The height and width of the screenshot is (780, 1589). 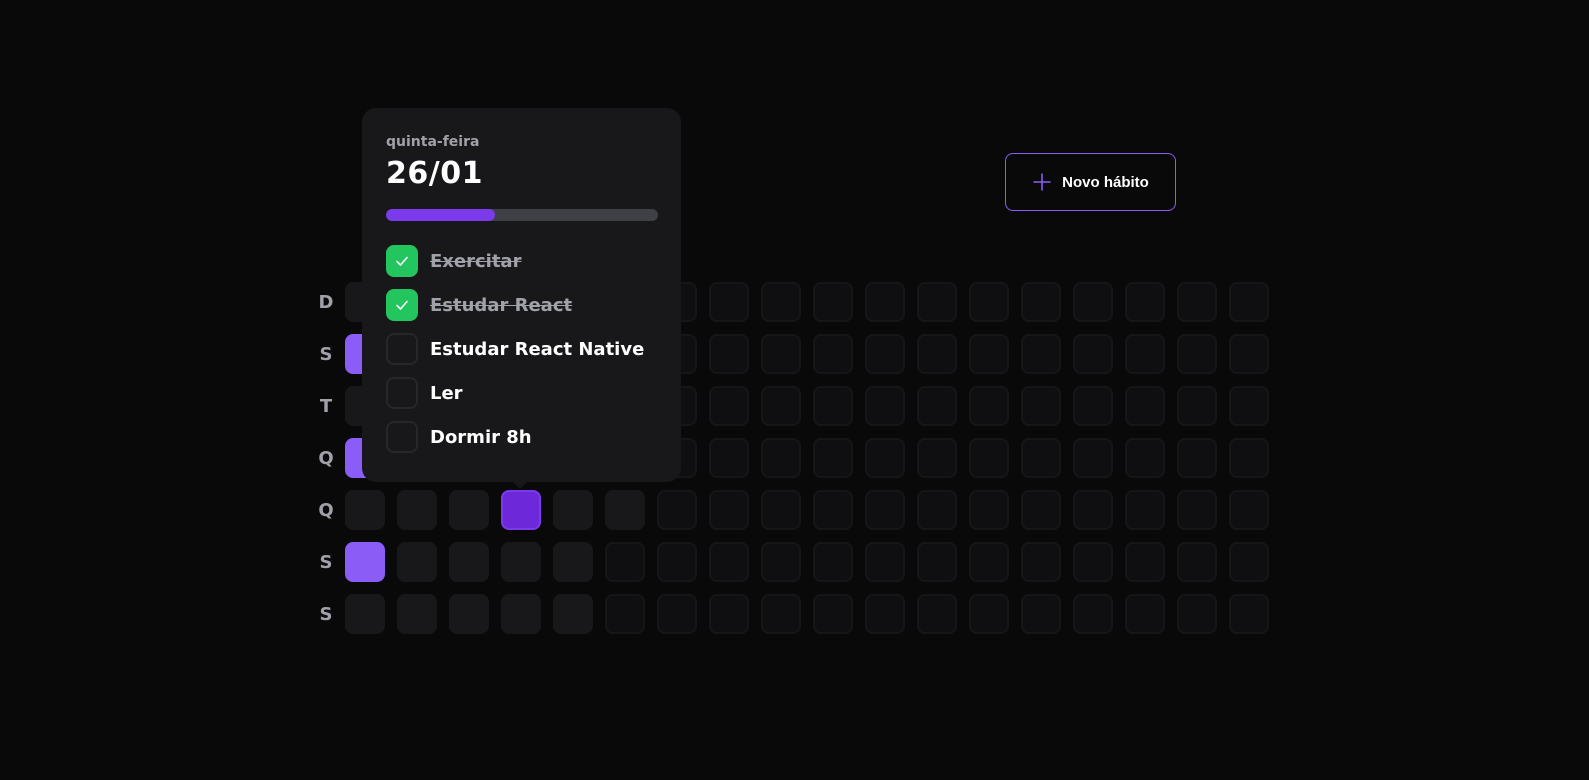 I want to click on progress-fill, so click(x=440, y=215).